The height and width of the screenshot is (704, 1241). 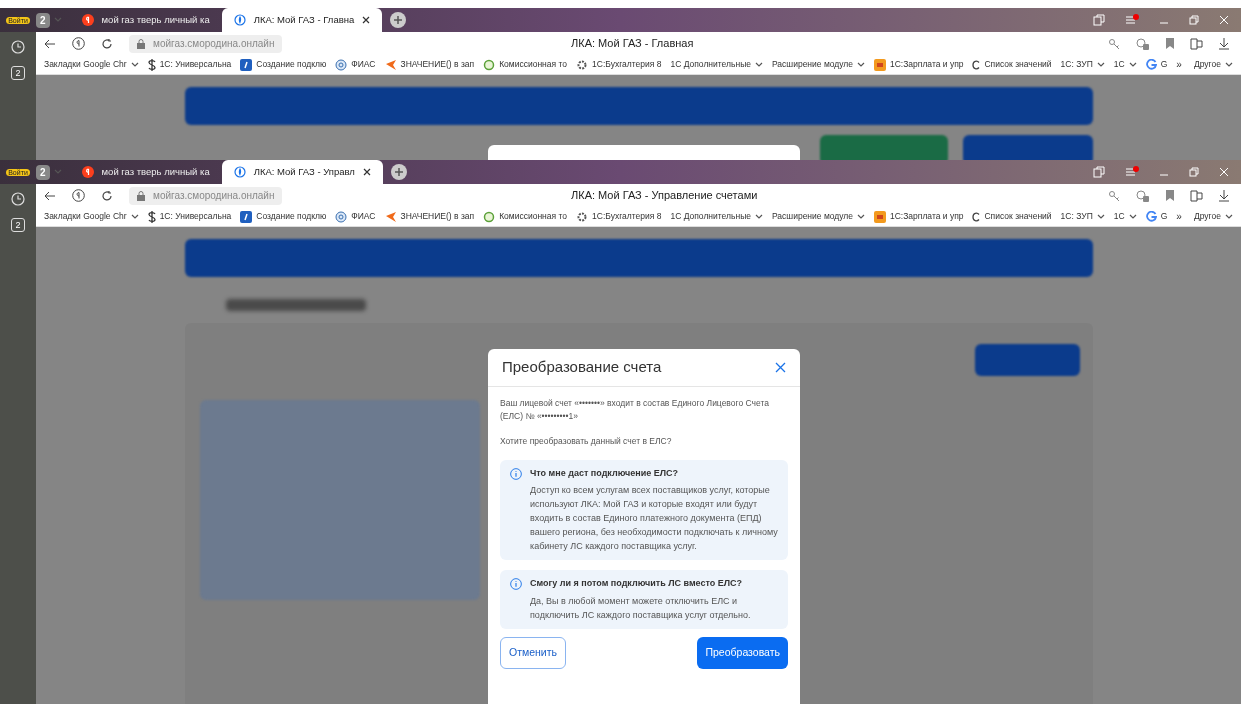 I want to click on lock-icon, so click(x=141, y=43).